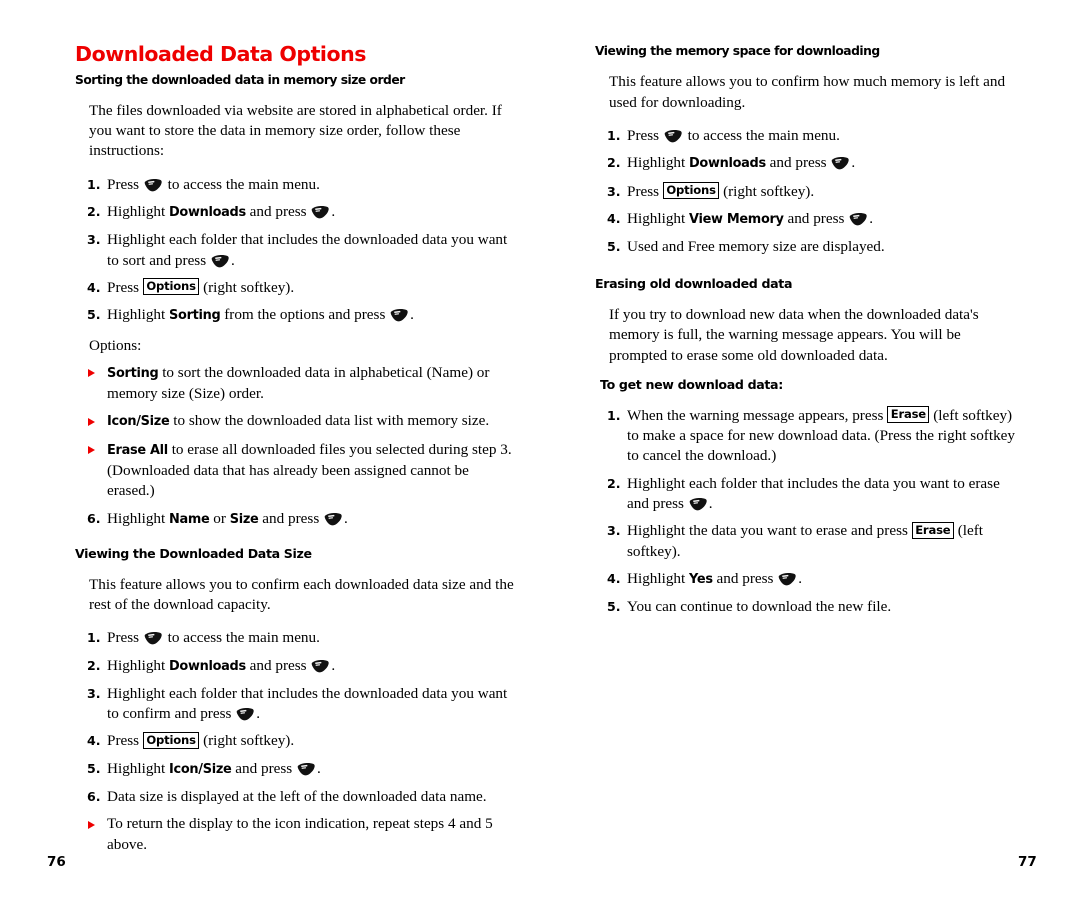 Image resolution: width=1080 pixels, height=900 pixels. What do you see at coordinates (221, 54) in the screenshot?
I see `page-title: Downloaded Data Options` at bounding box center [221, 54].